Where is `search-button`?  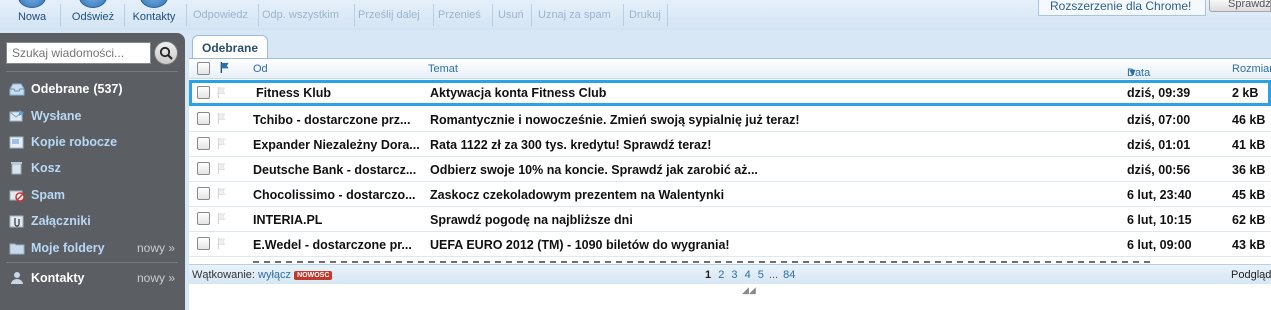
search-button is located at coordinates (166, 53).